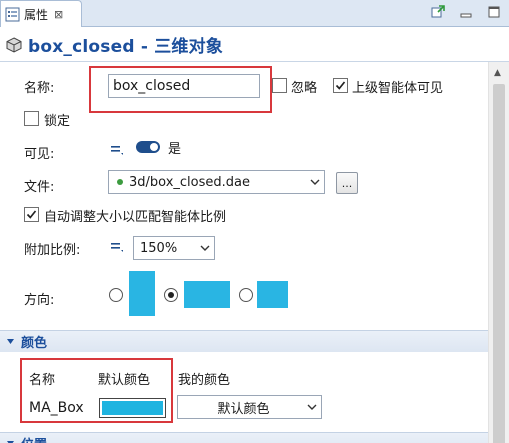 The image size is (509, 443). I want to click on upper-visible-label: 上级智能体可见, so click(398, 88).